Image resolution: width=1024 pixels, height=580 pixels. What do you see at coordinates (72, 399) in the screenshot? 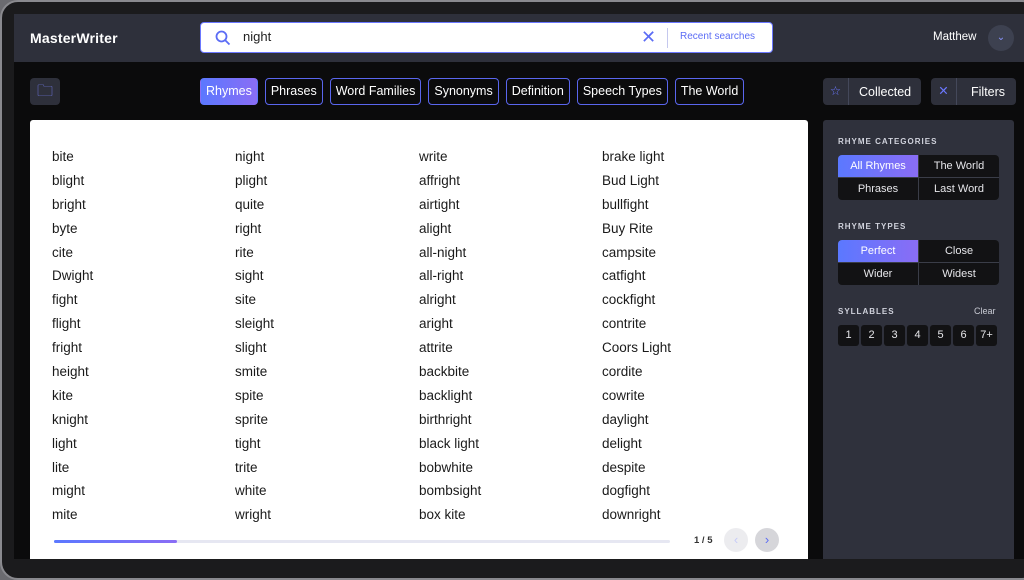
I see `rhyme-word: kite` at bounding box center [72, 399].